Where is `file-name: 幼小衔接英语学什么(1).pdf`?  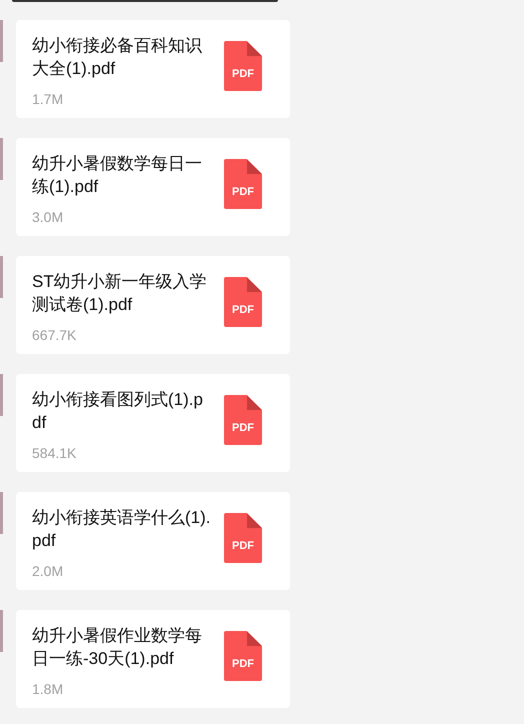 file-name: 幼小衔接英语学什么(1).pdf is located at coordinates (122, 529).